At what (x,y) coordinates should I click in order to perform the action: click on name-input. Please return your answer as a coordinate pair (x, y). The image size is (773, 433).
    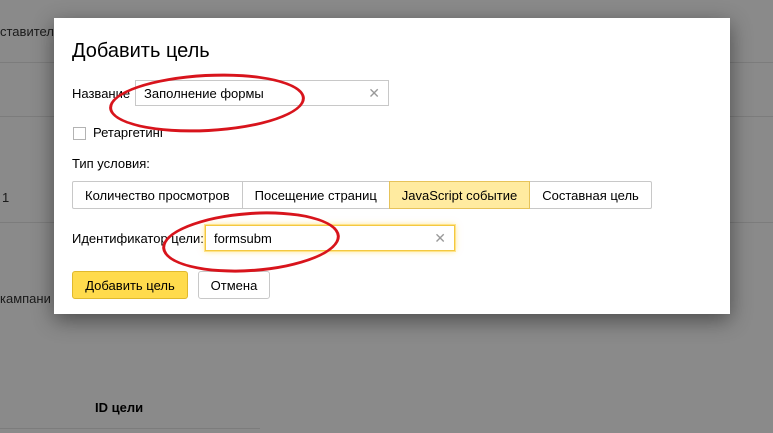
    Looking at the image, I should click on (253, 93).